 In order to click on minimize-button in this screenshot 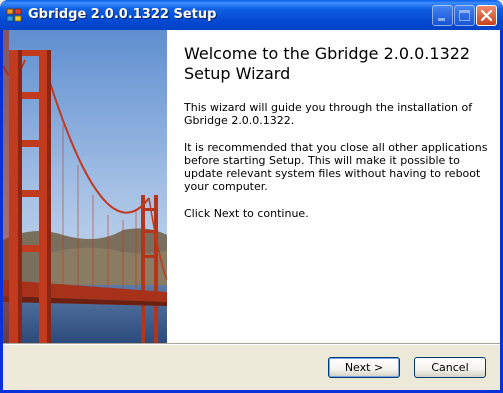, I will do `click(442, 15)`.